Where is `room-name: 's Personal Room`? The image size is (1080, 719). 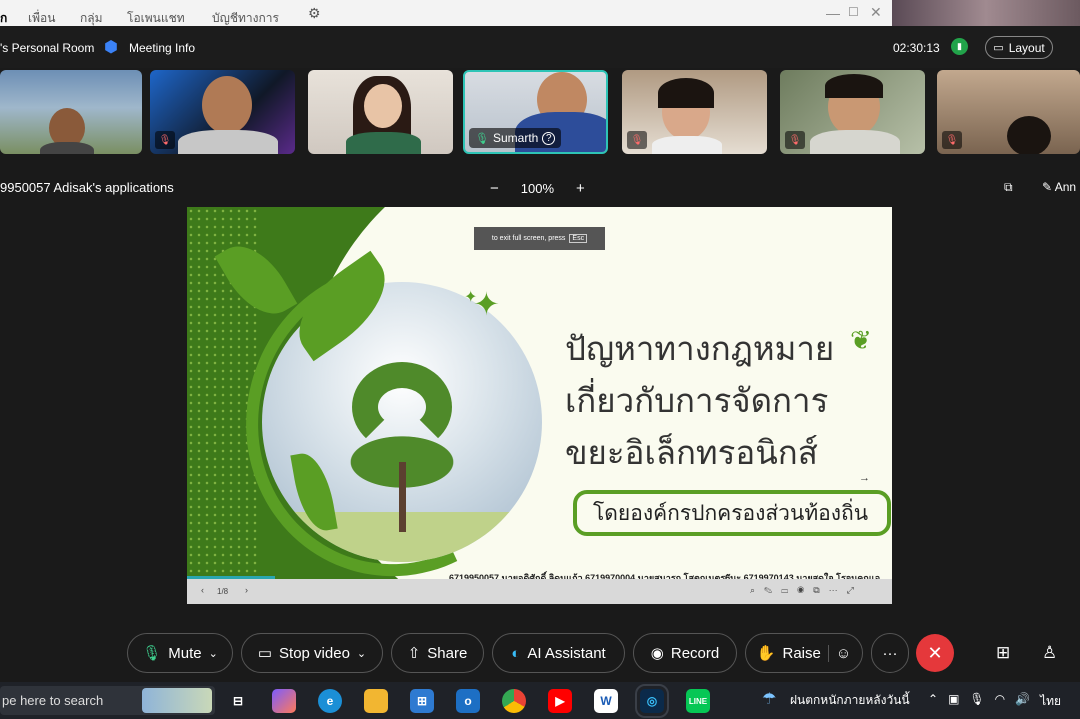
room-name: 's Personal Room is located at coordinates (47, 48).